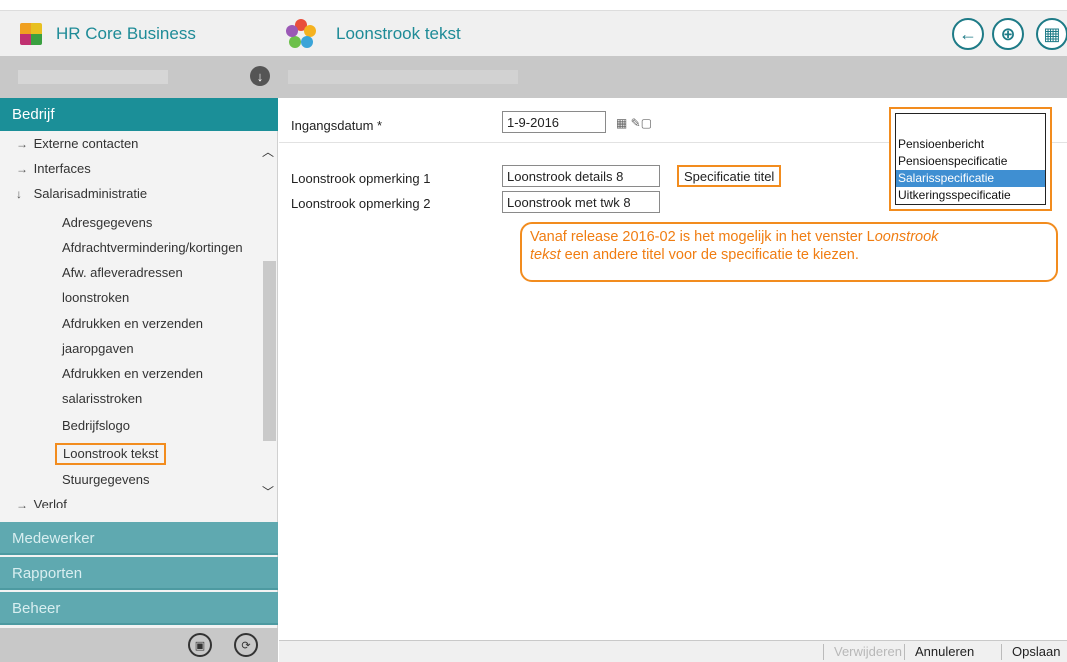 Image resolution: width=1067 pixels, height=662 pixels. What do you see at coordinates (152, 247) in the screenshot?
I see `tree-item-afdrachtvermindering: Afdrachtvermindering/kortingen` at bounding box center [152, 247].